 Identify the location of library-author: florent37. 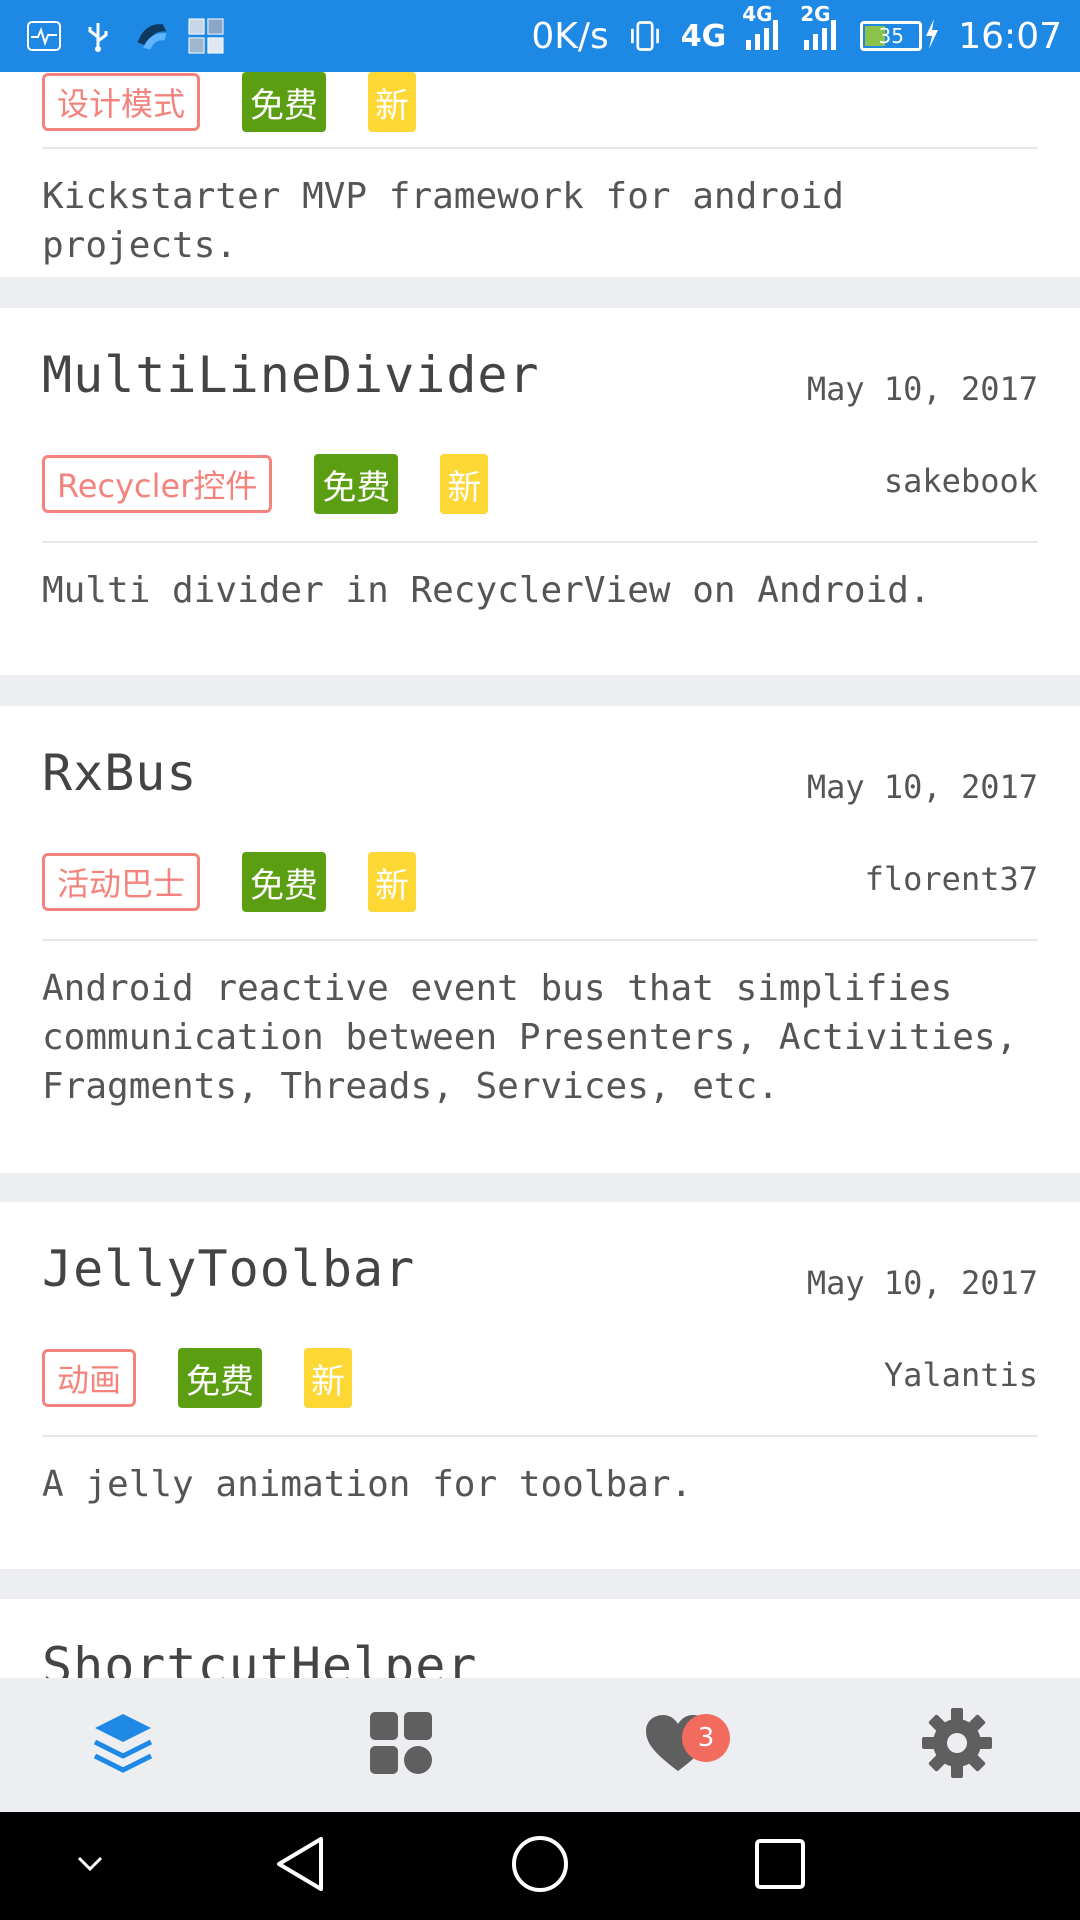
(951, 879).